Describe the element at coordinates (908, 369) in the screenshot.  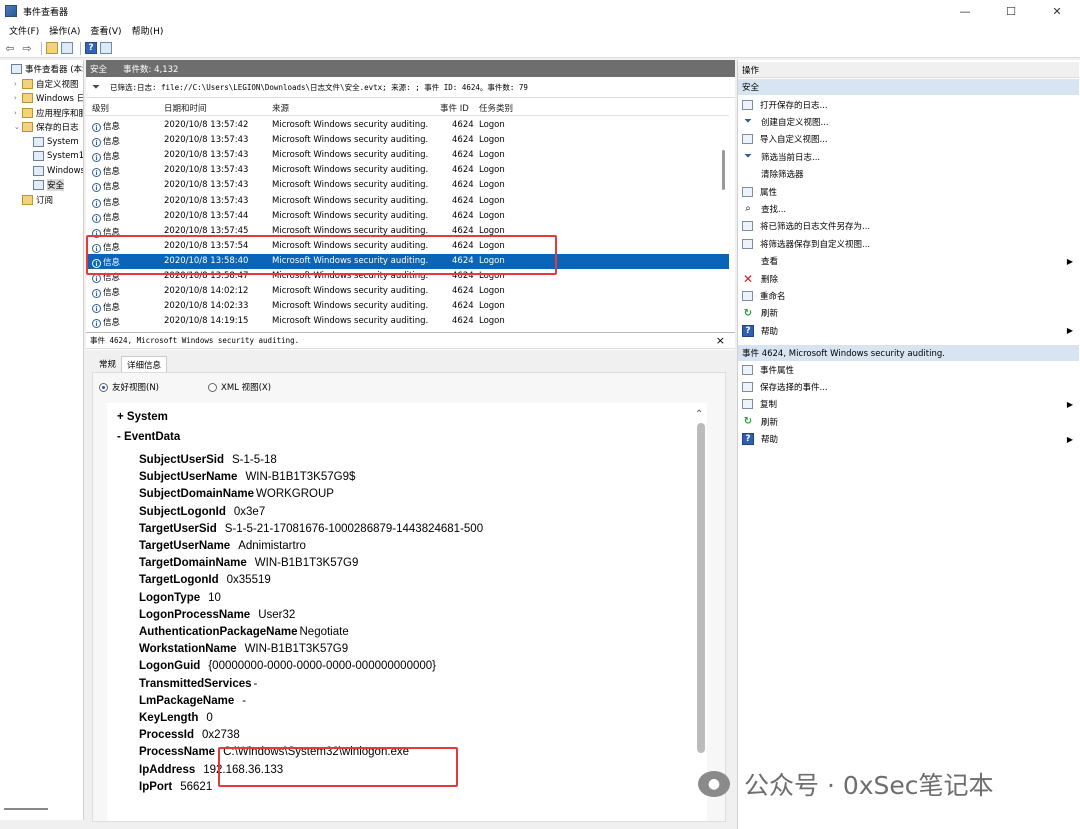
I see `action-item: 事件属性` at that location.